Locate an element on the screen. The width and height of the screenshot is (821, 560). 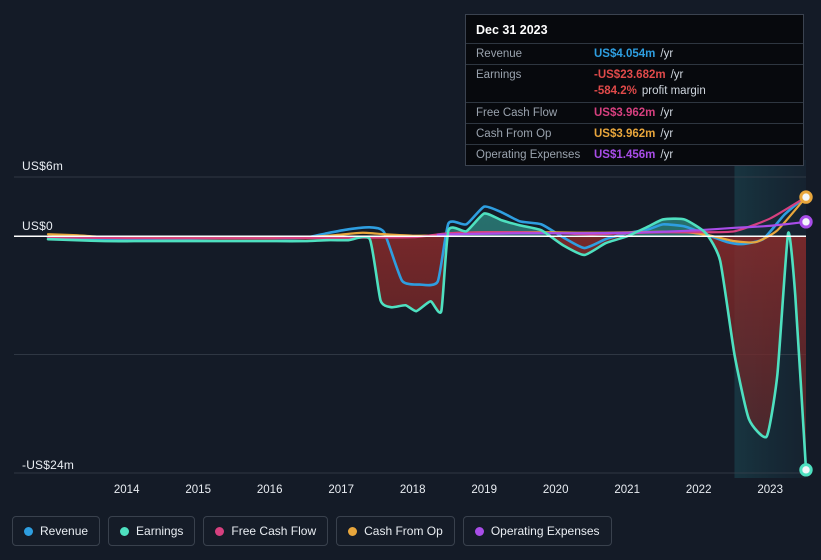
tooltip-row: Operating Expenses US$1.456m/yr is located at coordinates (634, 154).